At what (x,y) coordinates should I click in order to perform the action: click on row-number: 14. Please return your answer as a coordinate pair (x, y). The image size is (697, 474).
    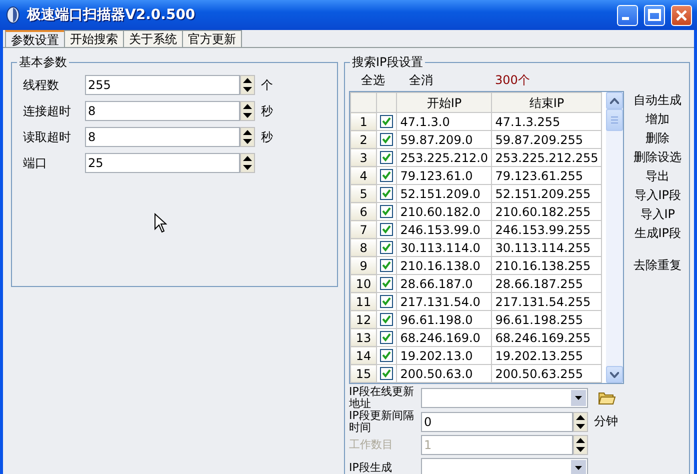
    Looking at the image, I should click on (363, 355).